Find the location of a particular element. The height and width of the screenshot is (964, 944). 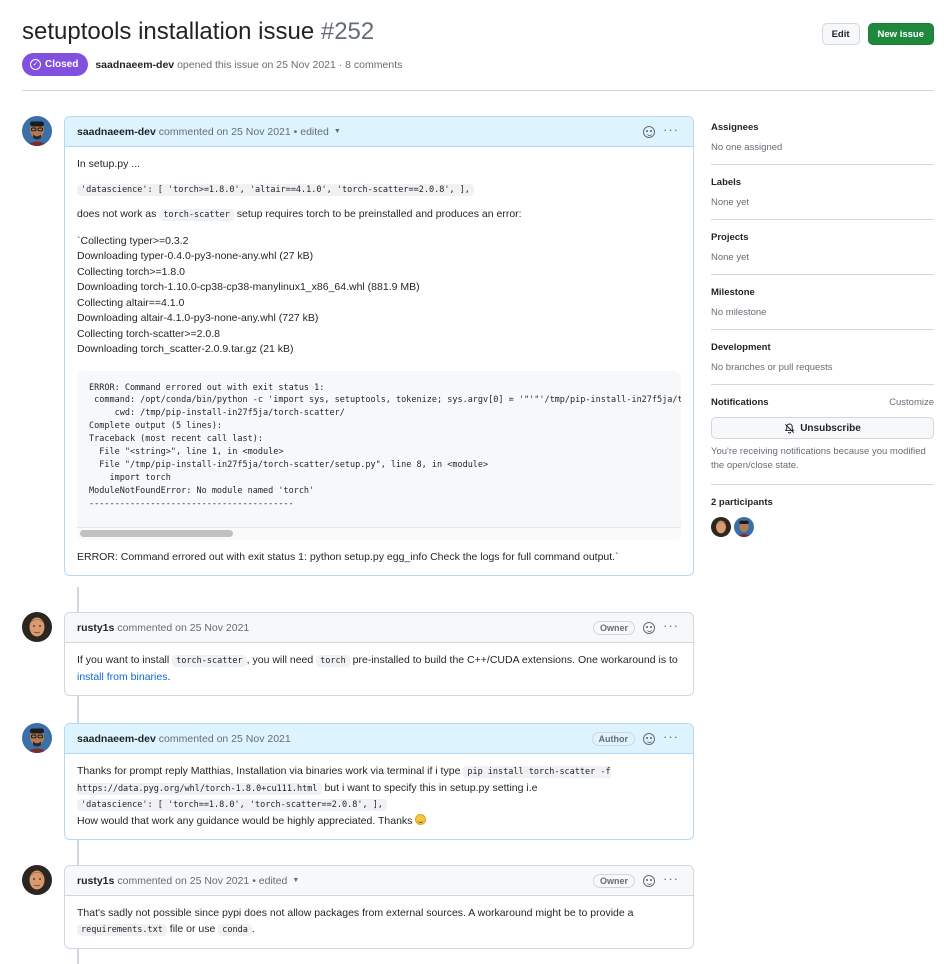

bell-slash-icon is located at coordinates (790, 428).